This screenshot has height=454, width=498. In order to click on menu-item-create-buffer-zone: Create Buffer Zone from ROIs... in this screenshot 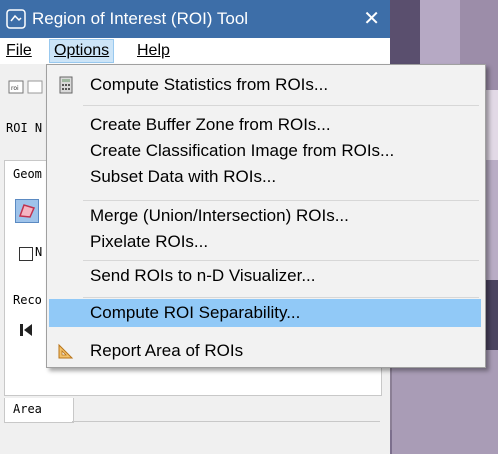, I will do `click(265, 125)`.